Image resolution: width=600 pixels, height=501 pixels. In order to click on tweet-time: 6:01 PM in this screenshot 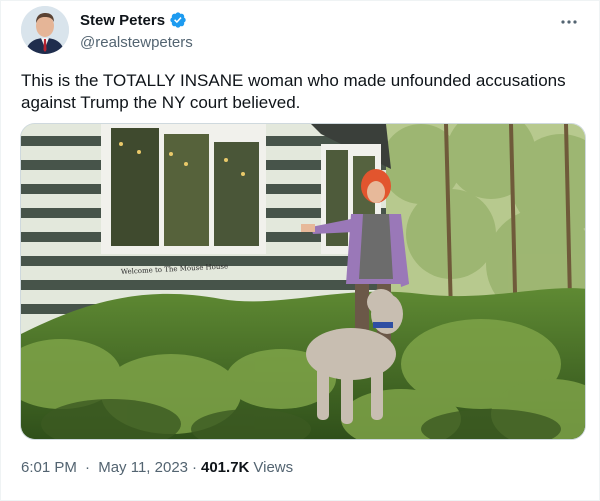, I will do `click(49, 467)`.